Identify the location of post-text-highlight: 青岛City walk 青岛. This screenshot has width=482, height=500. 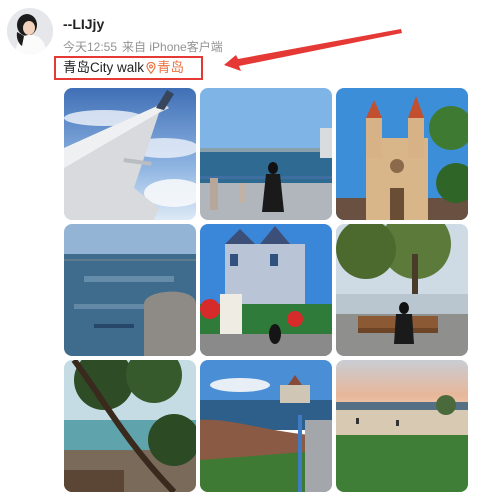
(128, 68).